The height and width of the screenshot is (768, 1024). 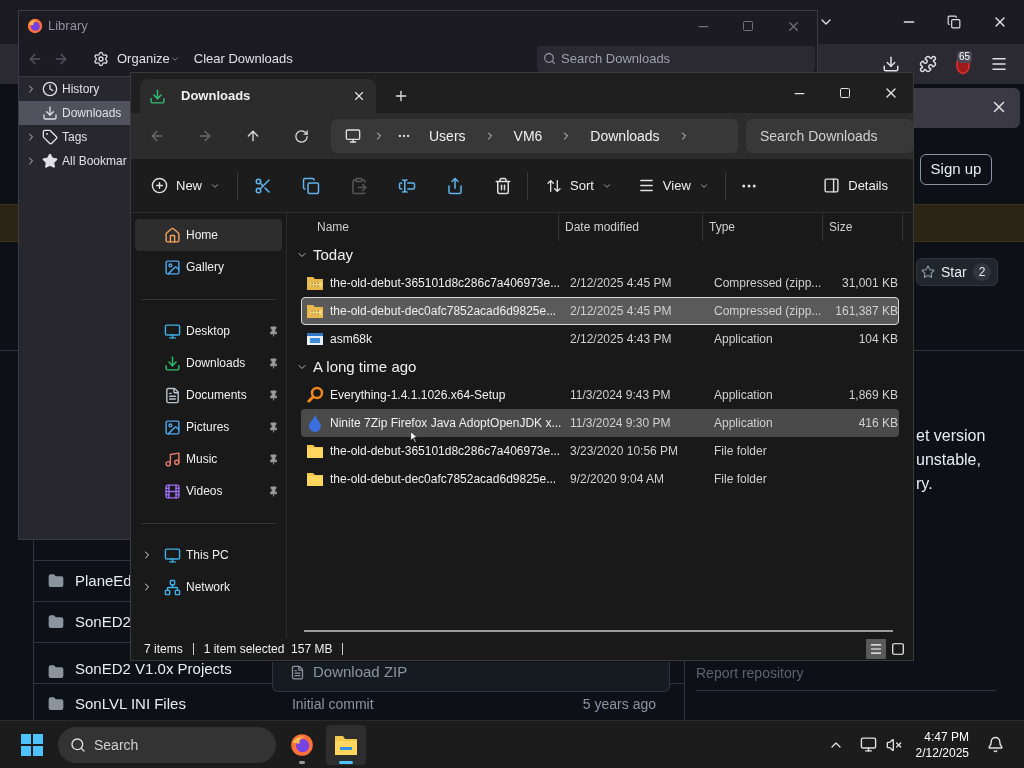 I want to click on drop-icon, so click(x=315, y=423).